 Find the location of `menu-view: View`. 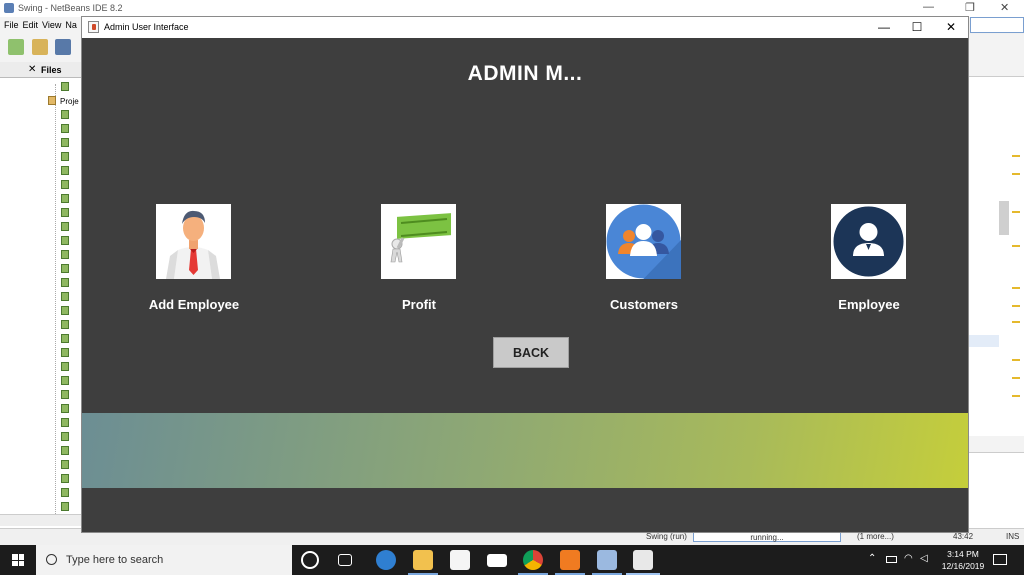

menu-view: View is located at coordinates (51, 25).